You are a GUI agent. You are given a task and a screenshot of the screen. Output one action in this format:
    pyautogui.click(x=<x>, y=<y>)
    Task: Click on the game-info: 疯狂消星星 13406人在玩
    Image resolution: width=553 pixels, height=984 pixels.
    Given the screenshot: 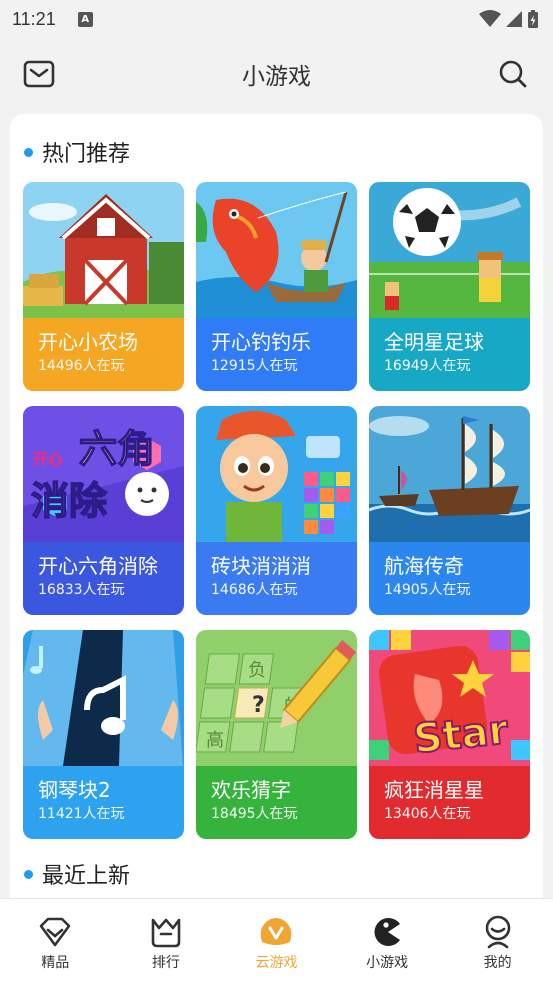 What is the action you would take?
    pyautogui.click(x=449, y=802)
    